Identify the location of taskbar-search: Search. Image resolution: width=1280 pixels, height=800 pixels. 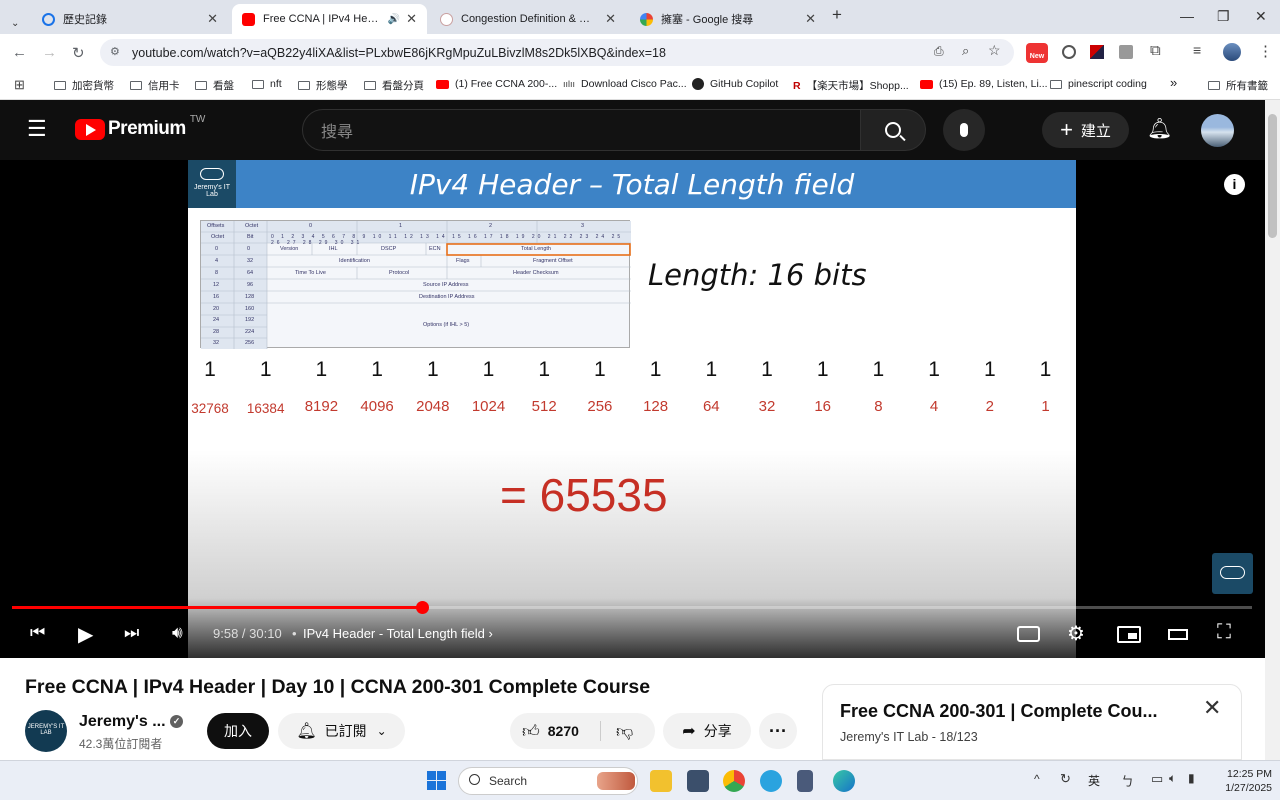
(548, 781).